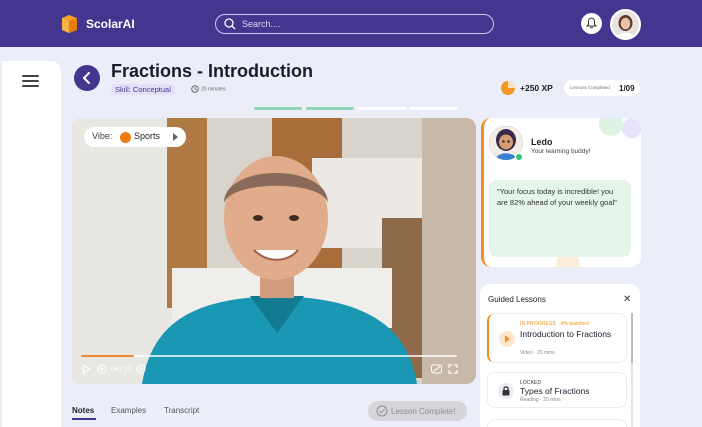  What do you see at coordinates (125, 137) in the screenshot?
I see `vibe-color-dot` at bounding box center [125, 137].